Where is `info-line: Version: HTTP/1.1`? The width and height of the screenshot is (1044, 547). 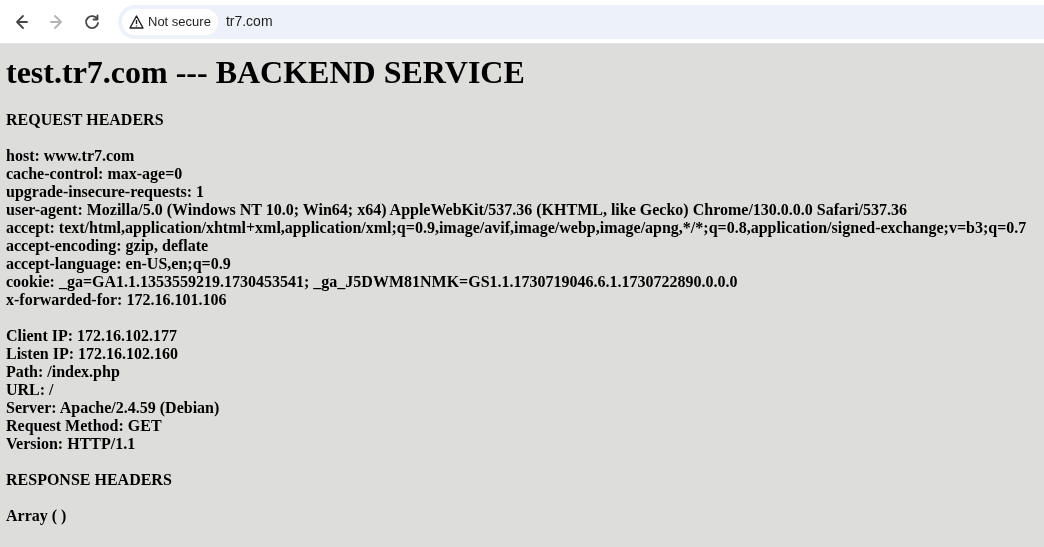
info-line: Version: HTTP/1.1 is located at coordinates (71, 444).